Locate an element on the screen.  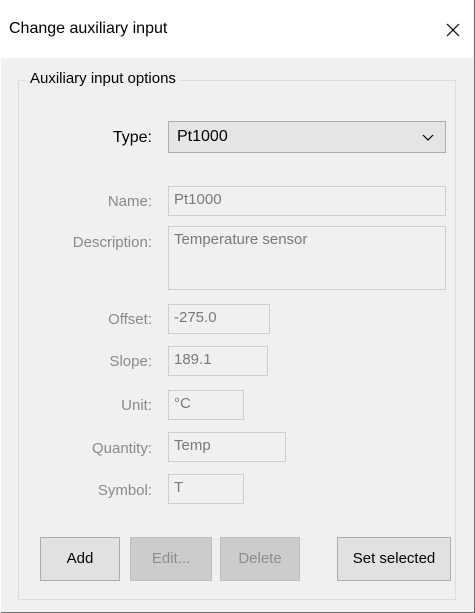
window-edge is located at coordinates (0, 306).